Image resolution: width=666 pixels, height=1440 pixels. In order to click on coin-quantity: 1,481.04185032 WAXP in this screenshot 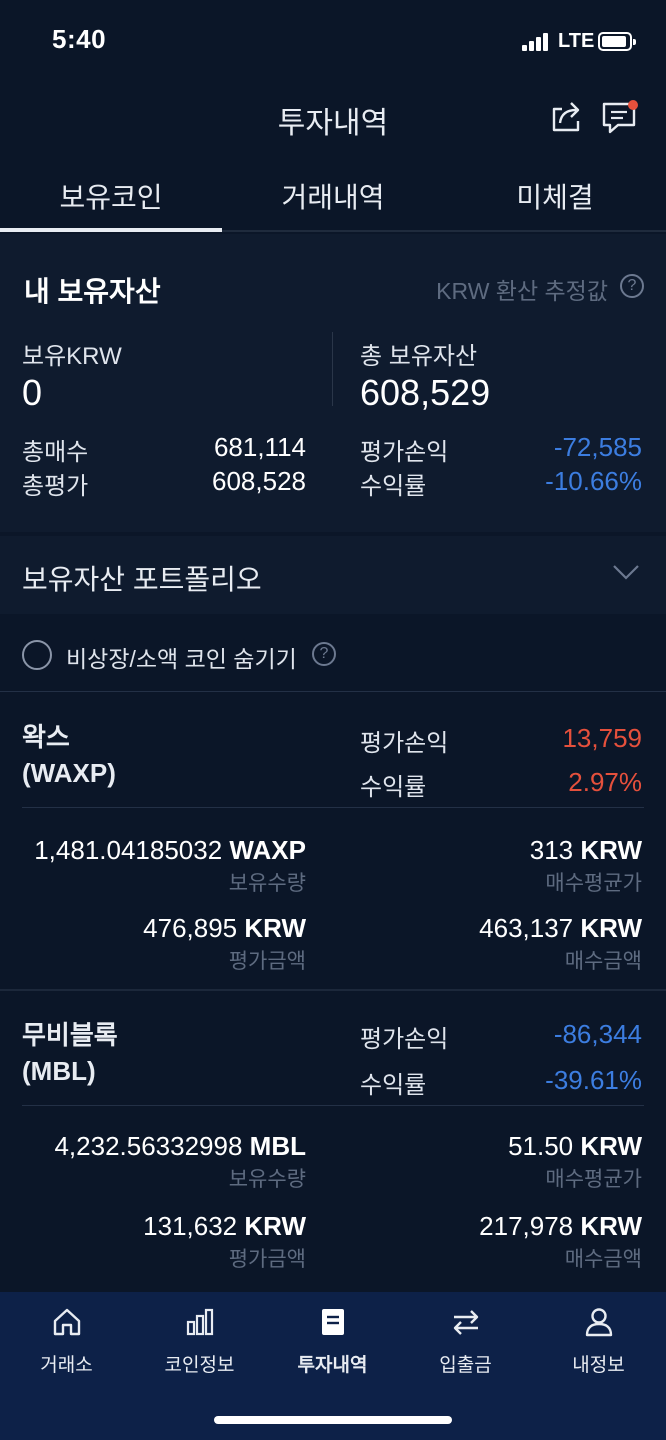, I will do `click(170, 850)`.